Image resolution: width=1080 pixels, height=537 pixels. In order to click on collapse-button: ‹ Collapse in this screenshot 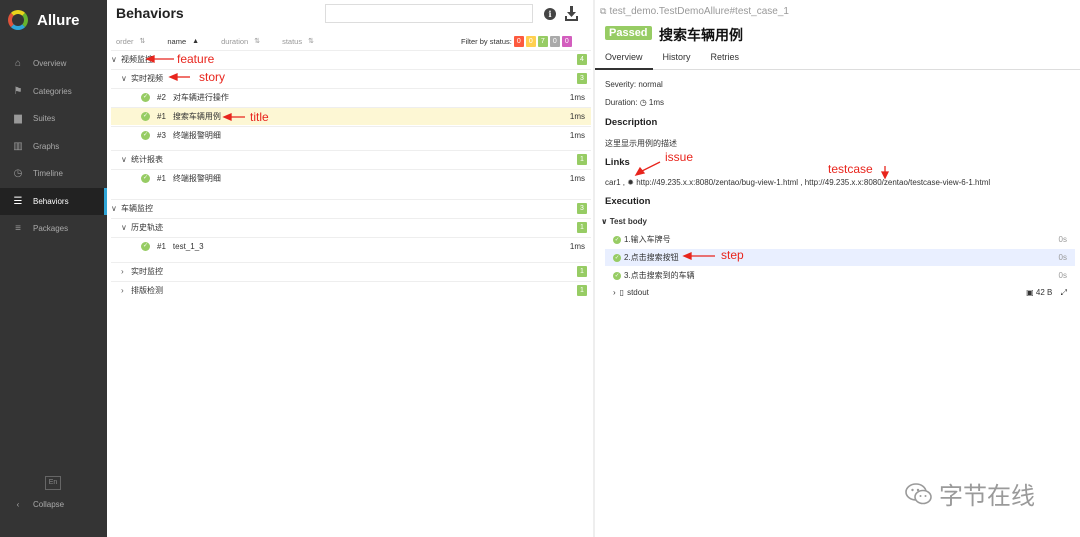, I will do `click(37, 504)`.